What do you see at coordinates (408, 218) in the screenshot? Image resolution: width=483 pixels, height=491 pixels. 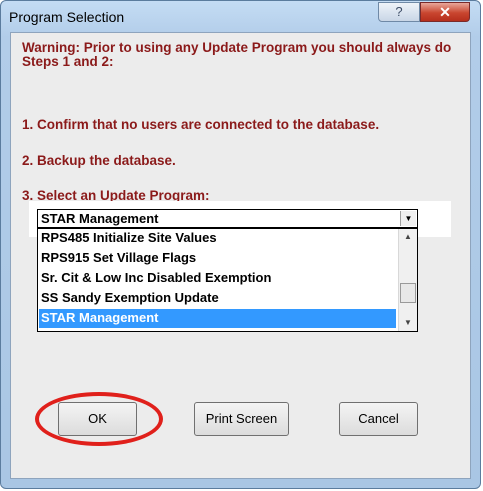 I see `chevron-down-icon: ▼` at bounding box center [408, 218].